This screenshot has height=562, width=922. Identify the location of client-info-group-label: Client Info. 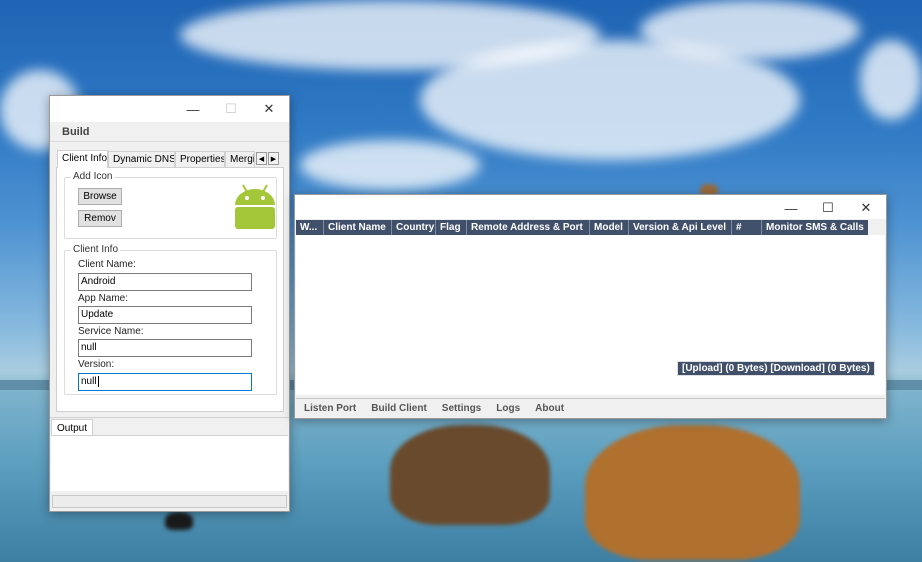
(96, 249).